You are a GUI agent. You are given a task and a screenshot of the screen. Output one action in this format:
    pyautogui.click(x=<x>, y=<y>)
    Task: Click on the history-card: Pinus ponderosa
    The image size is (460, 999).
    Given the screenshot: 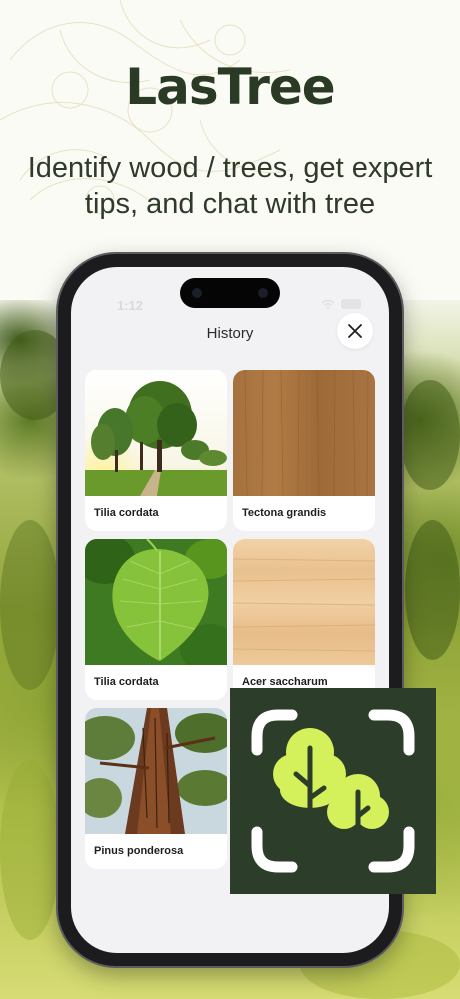 What is the action you would take?
    pyautogui.click(x=156, y=788)
    